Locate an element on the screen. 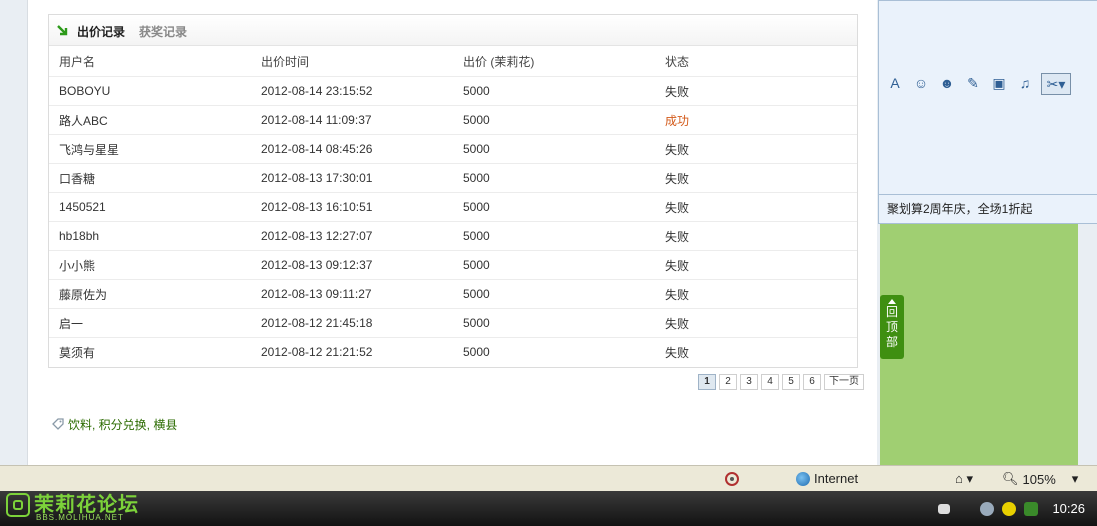  page-1-button: 1 is located at coordinates (707, 382).